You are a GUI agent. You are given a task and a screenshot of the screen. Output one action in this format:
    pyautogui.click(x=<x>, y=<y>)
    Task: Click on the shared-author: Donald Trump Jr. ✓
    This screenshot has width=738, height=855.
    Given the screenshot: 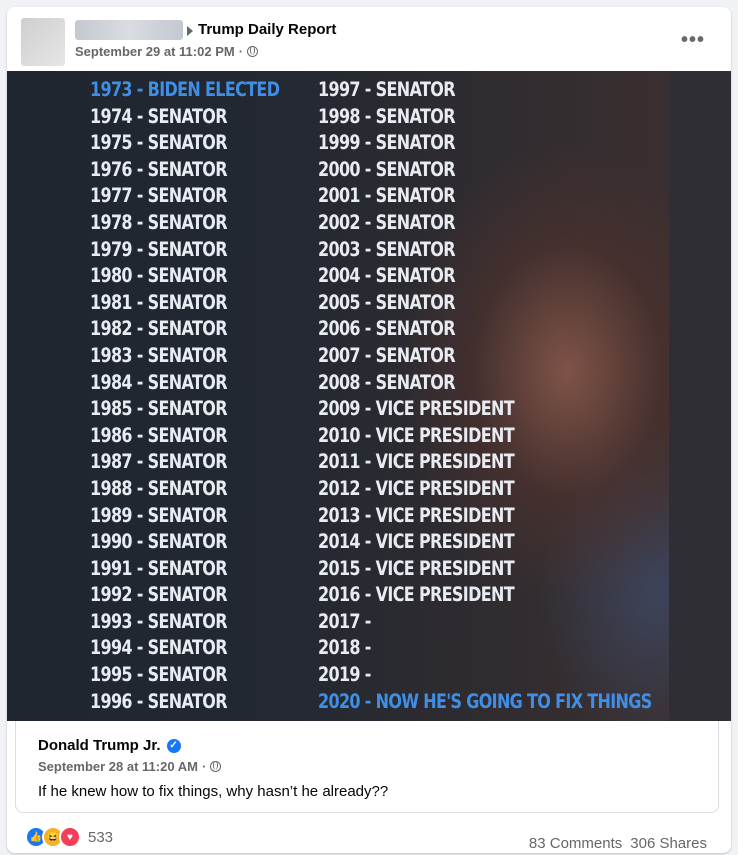 What is the action you would take?
    pyautogui.click(x=109, y=745)
    